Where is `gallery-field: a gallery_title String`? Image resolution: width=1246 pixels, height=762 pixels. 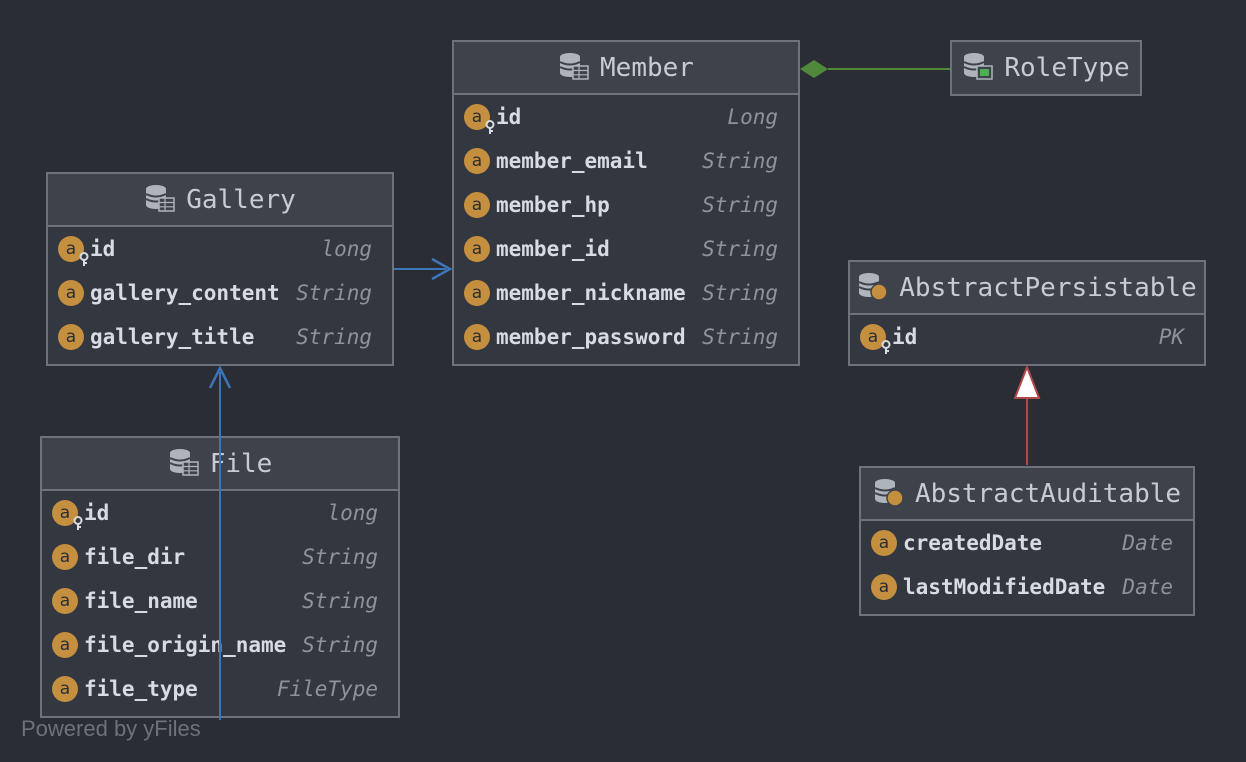 gallery-field: a gallery_title String is located at coordinates (220, 337).